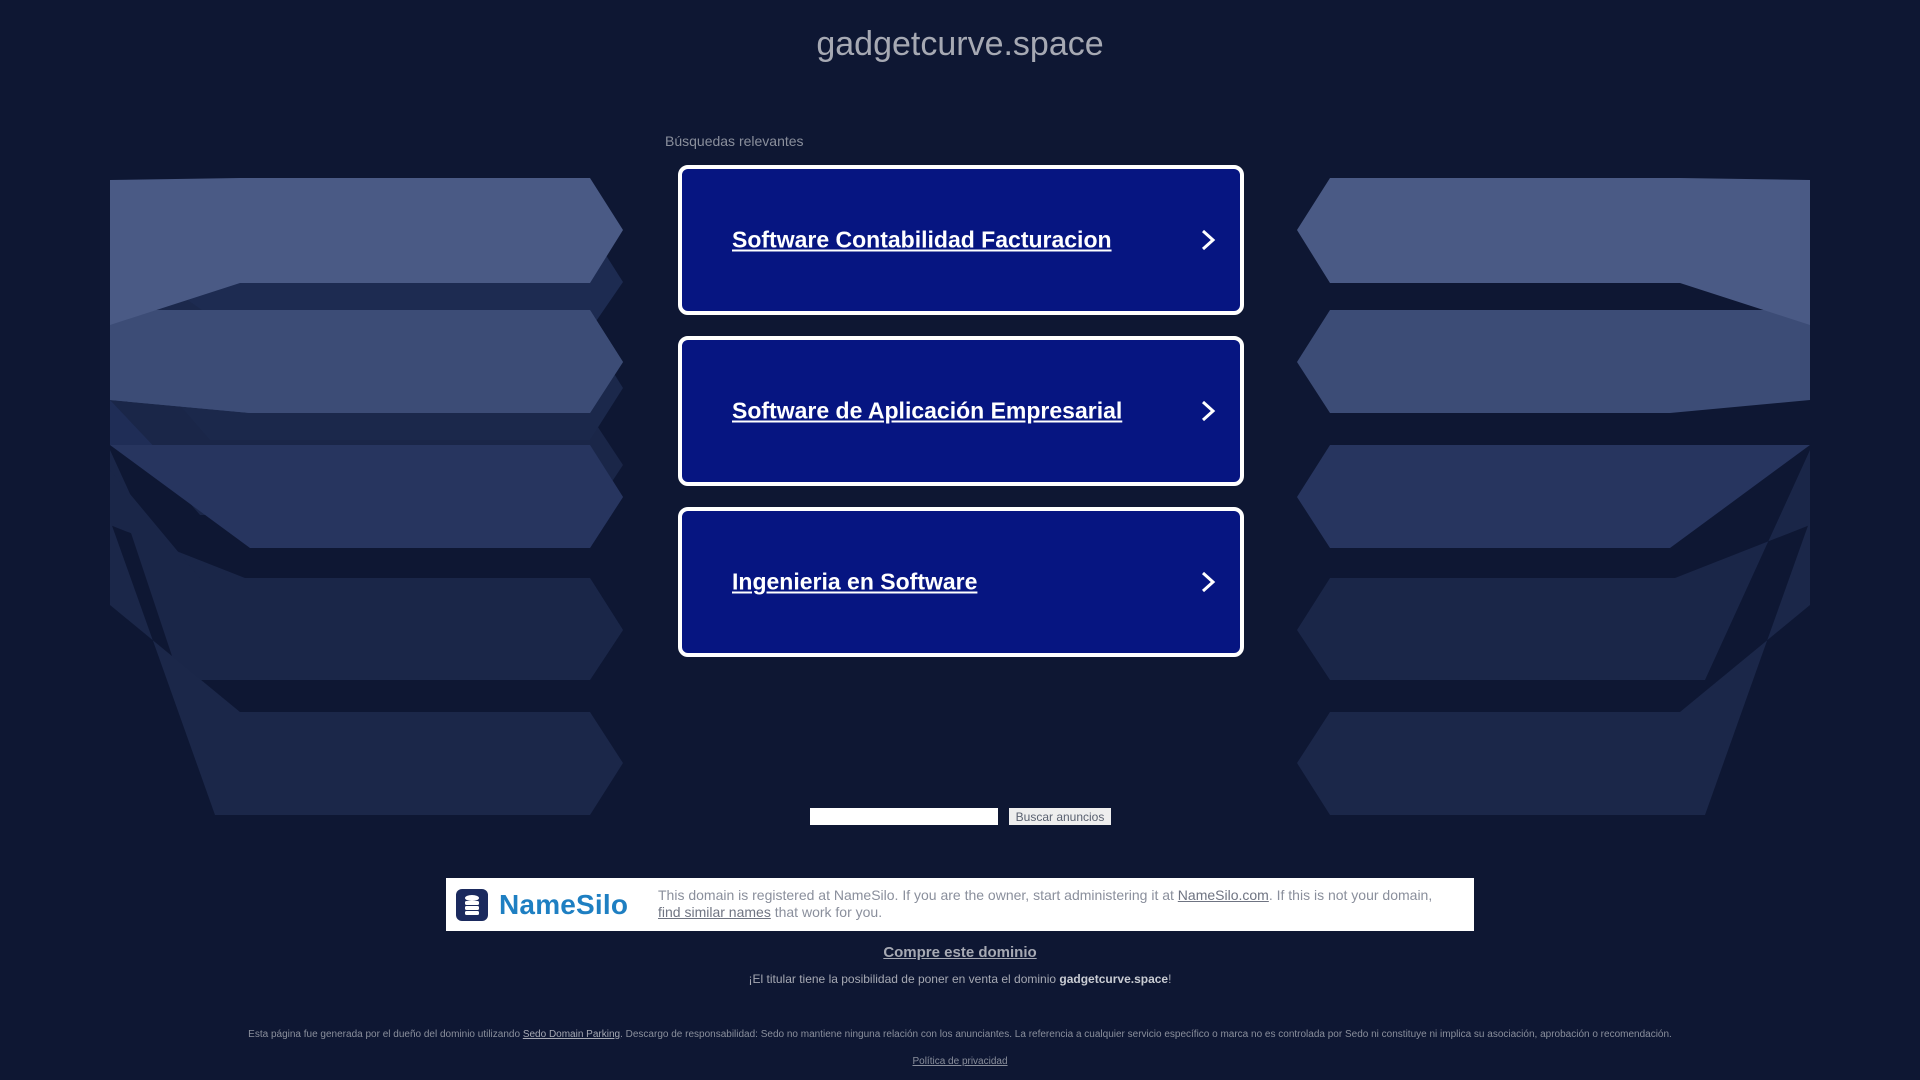 This screenshot has width=1920, height=1080. Describe the element at coordinates (714, 912) in the screenshot. I see `find-similar-link: find similar names` at that location.